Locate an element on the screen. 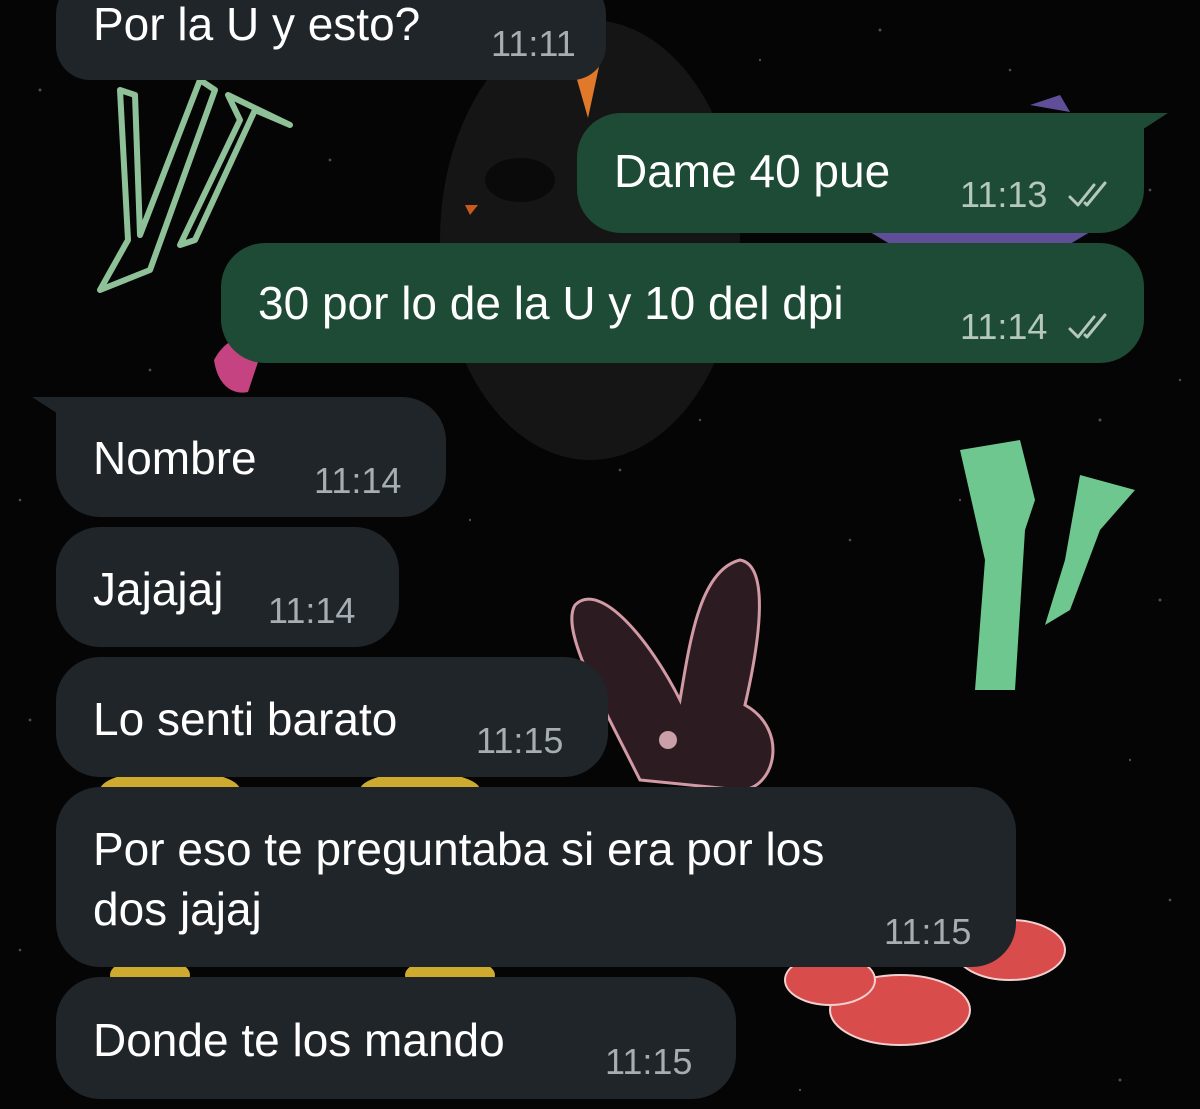 The height and width of the screenshot is (1109, 1200). message-bubble-outgoing: 30 por lo de la U y 10 del dpi 11:14 is located at coordinates (682, 303).